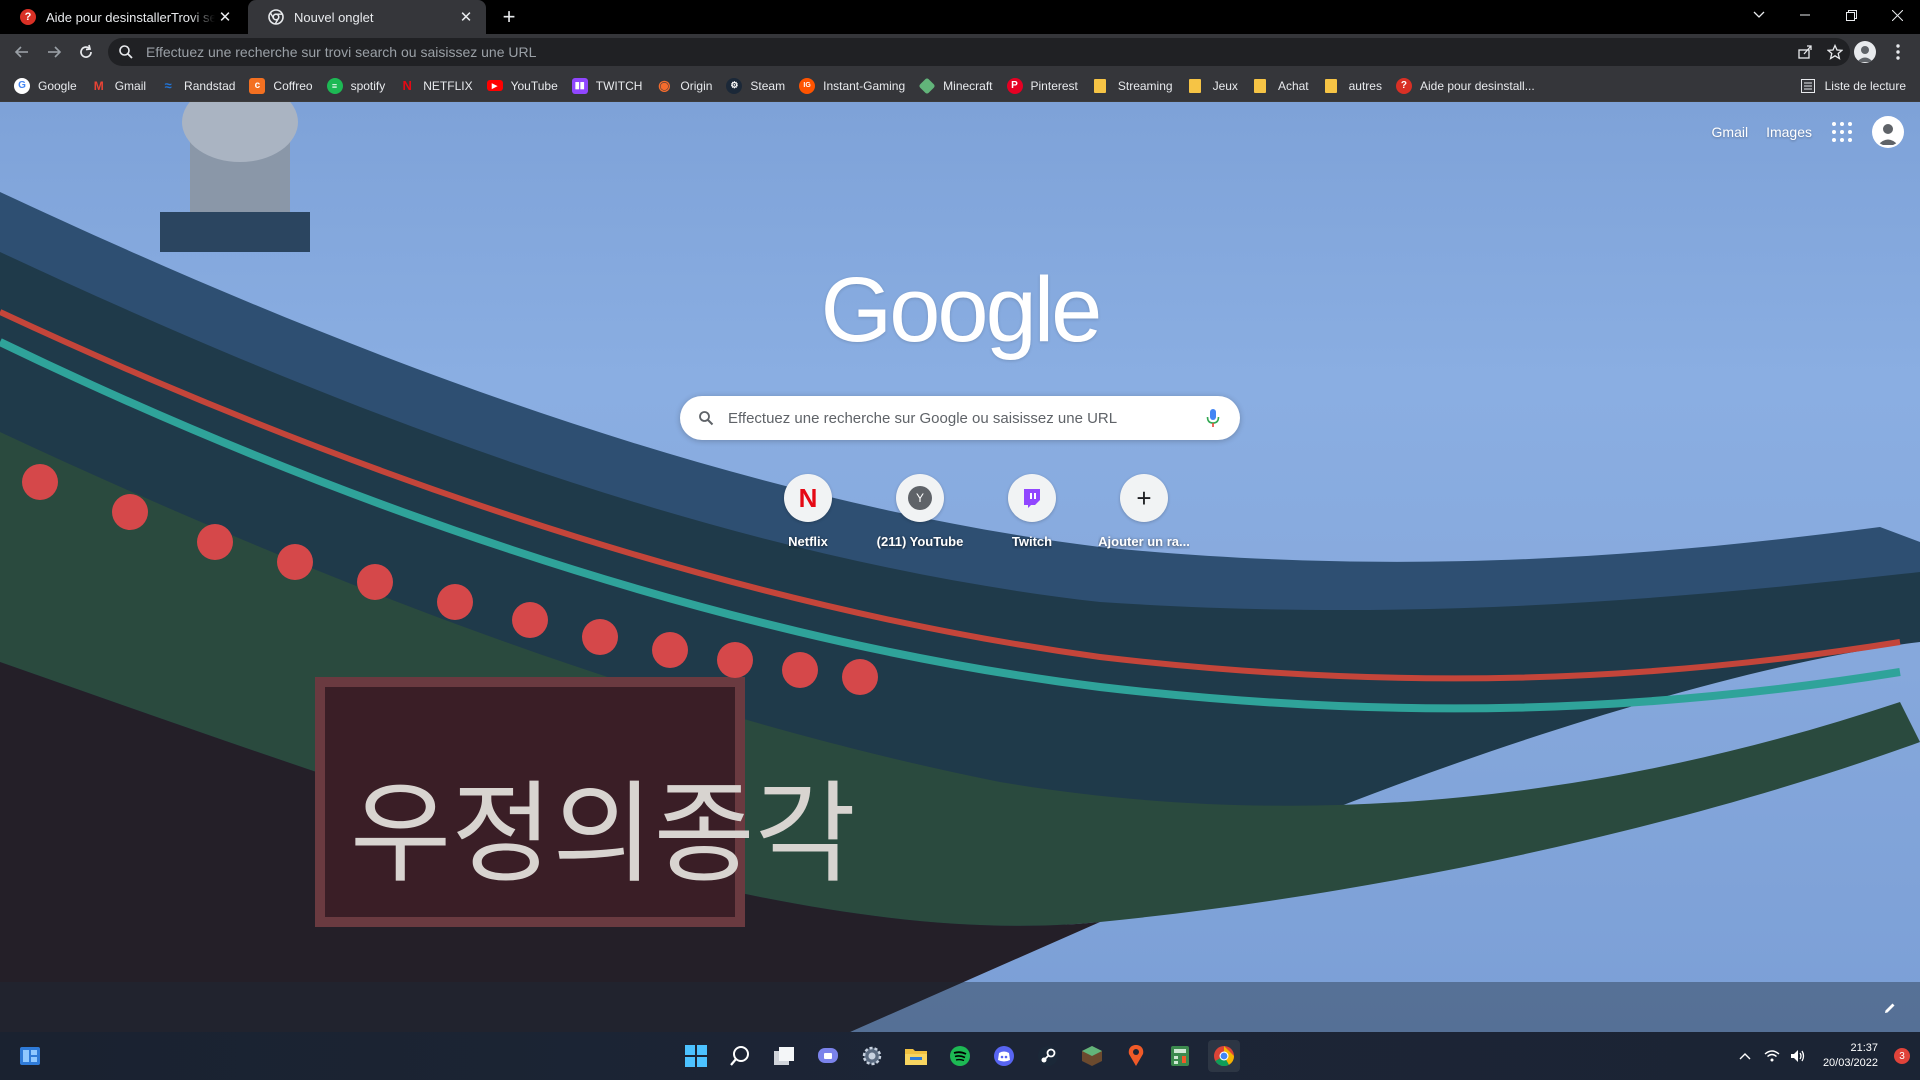  I want to click on shortcut-youtube: Y (211) YouTube, so click(920, 511).